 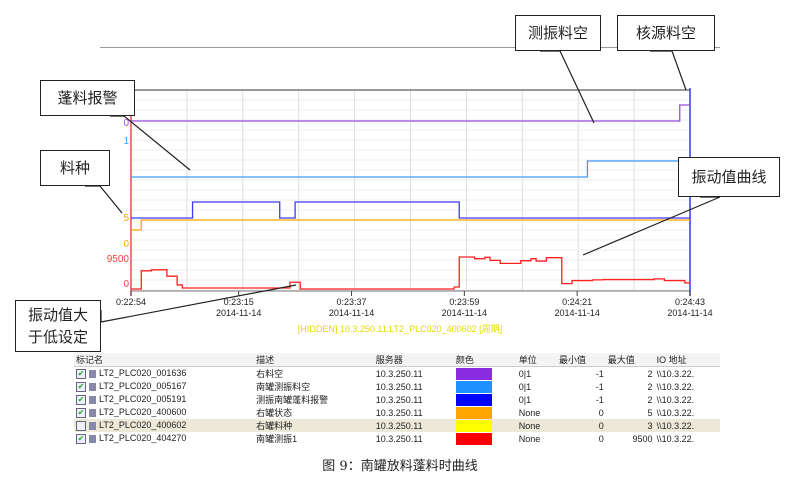 I want to click on callout-vibration-curve: 振动值曲线, so click(x=729, y=177).